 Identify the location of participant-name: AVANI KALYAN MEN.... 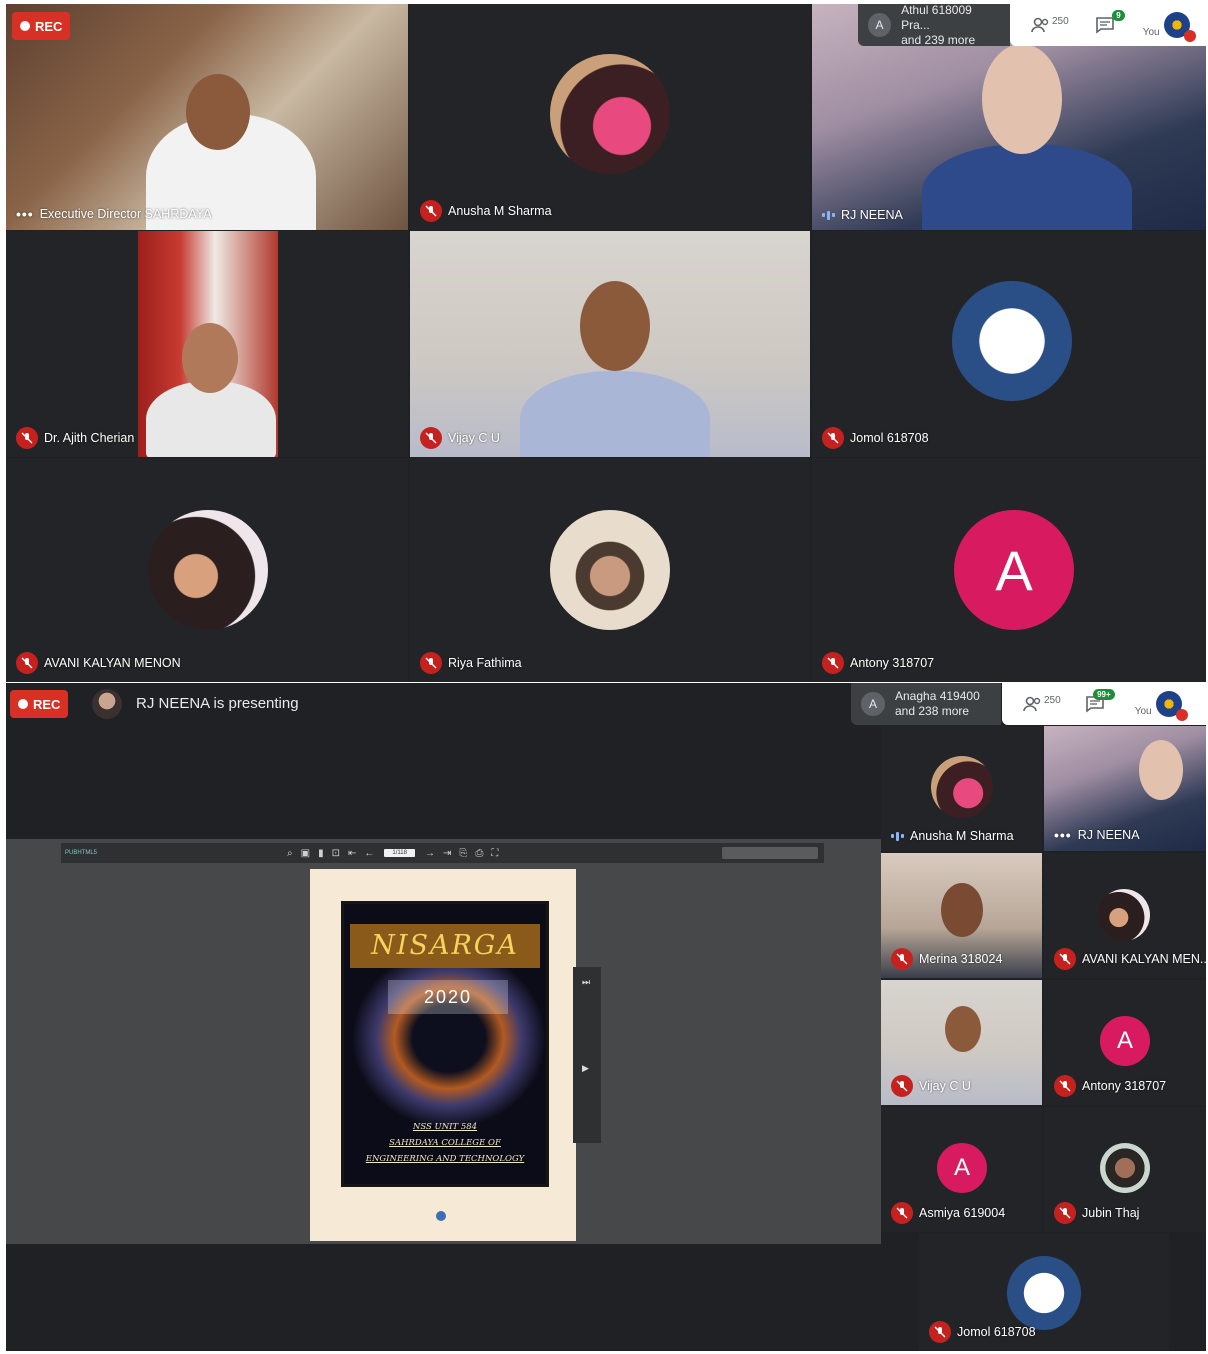
(1144, 959).